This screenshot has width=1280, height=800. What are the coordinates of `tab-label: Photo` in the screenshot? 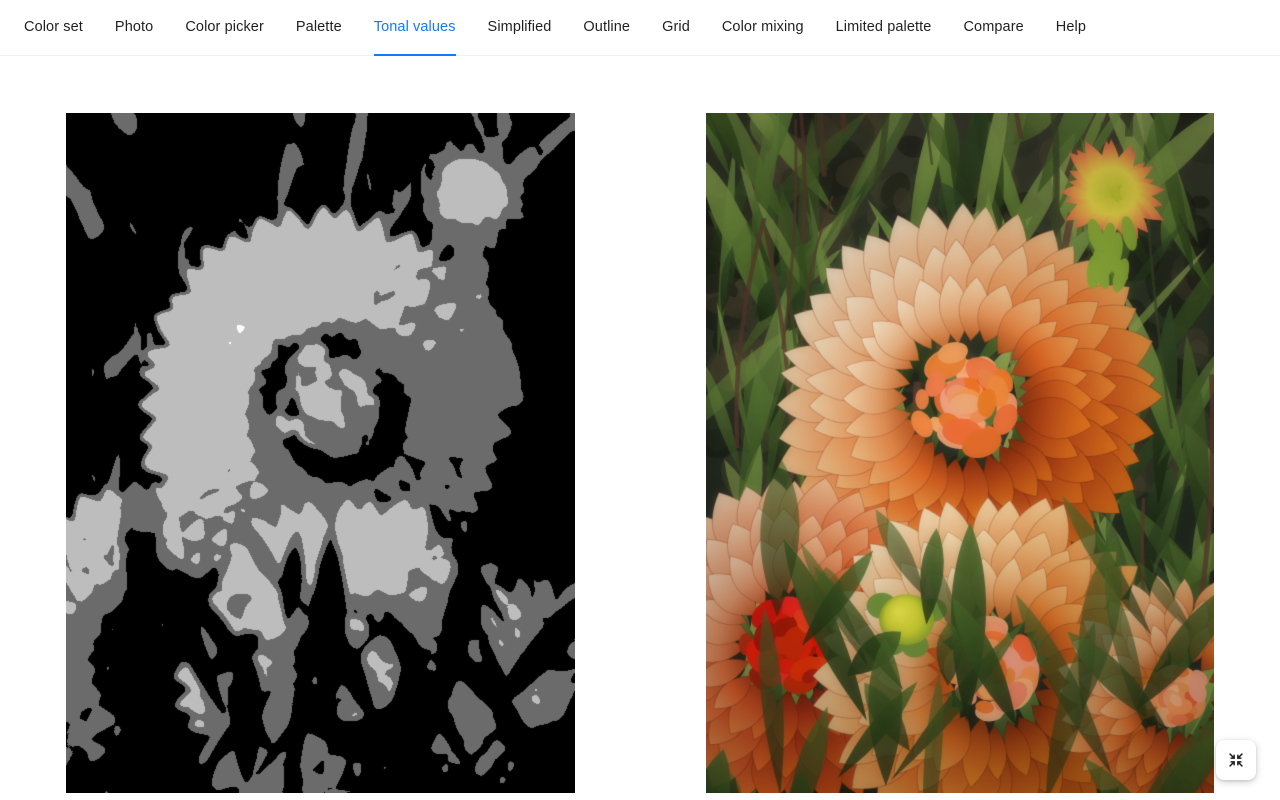 It's located at (134, 27).